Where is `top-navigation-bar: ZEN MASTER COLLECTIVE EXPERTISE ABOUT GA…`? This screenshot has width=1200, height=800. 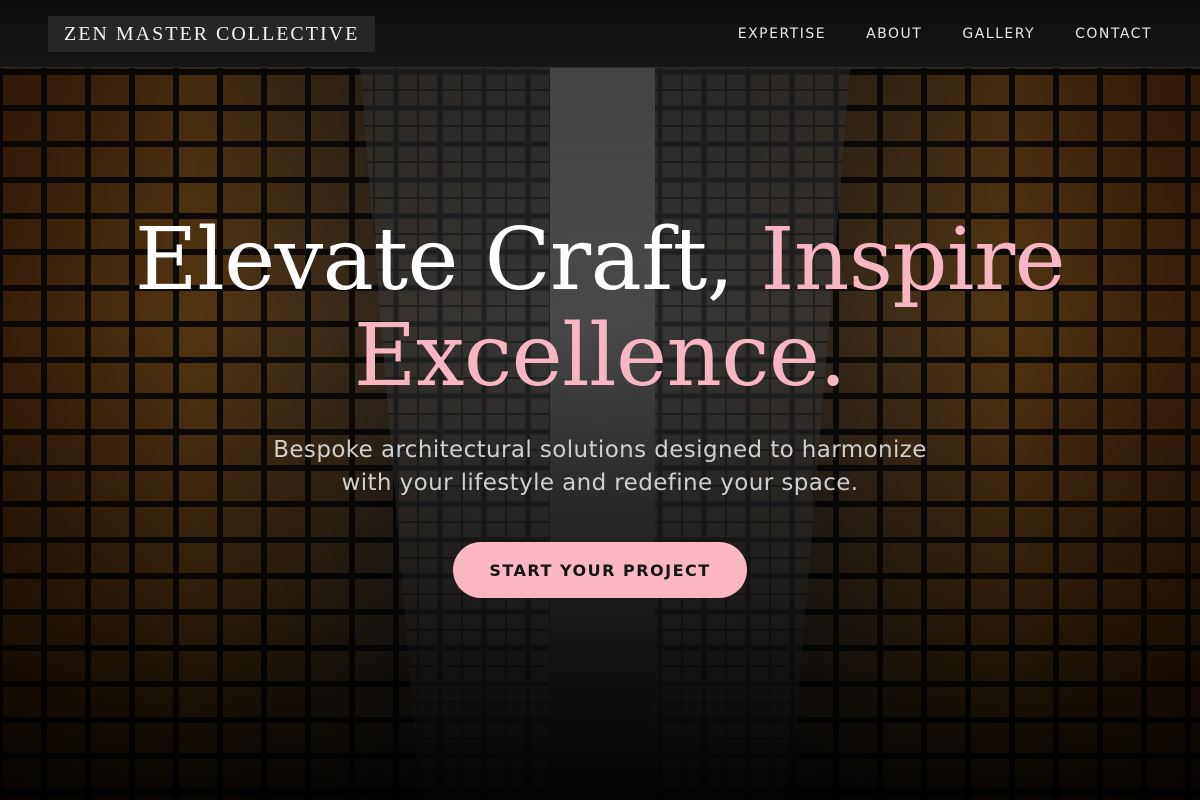
top-navigation-bar: ZEN MASTER COLLECTIVE EXPERTISE ABOUT GA… is located at coordinates (600, 34).